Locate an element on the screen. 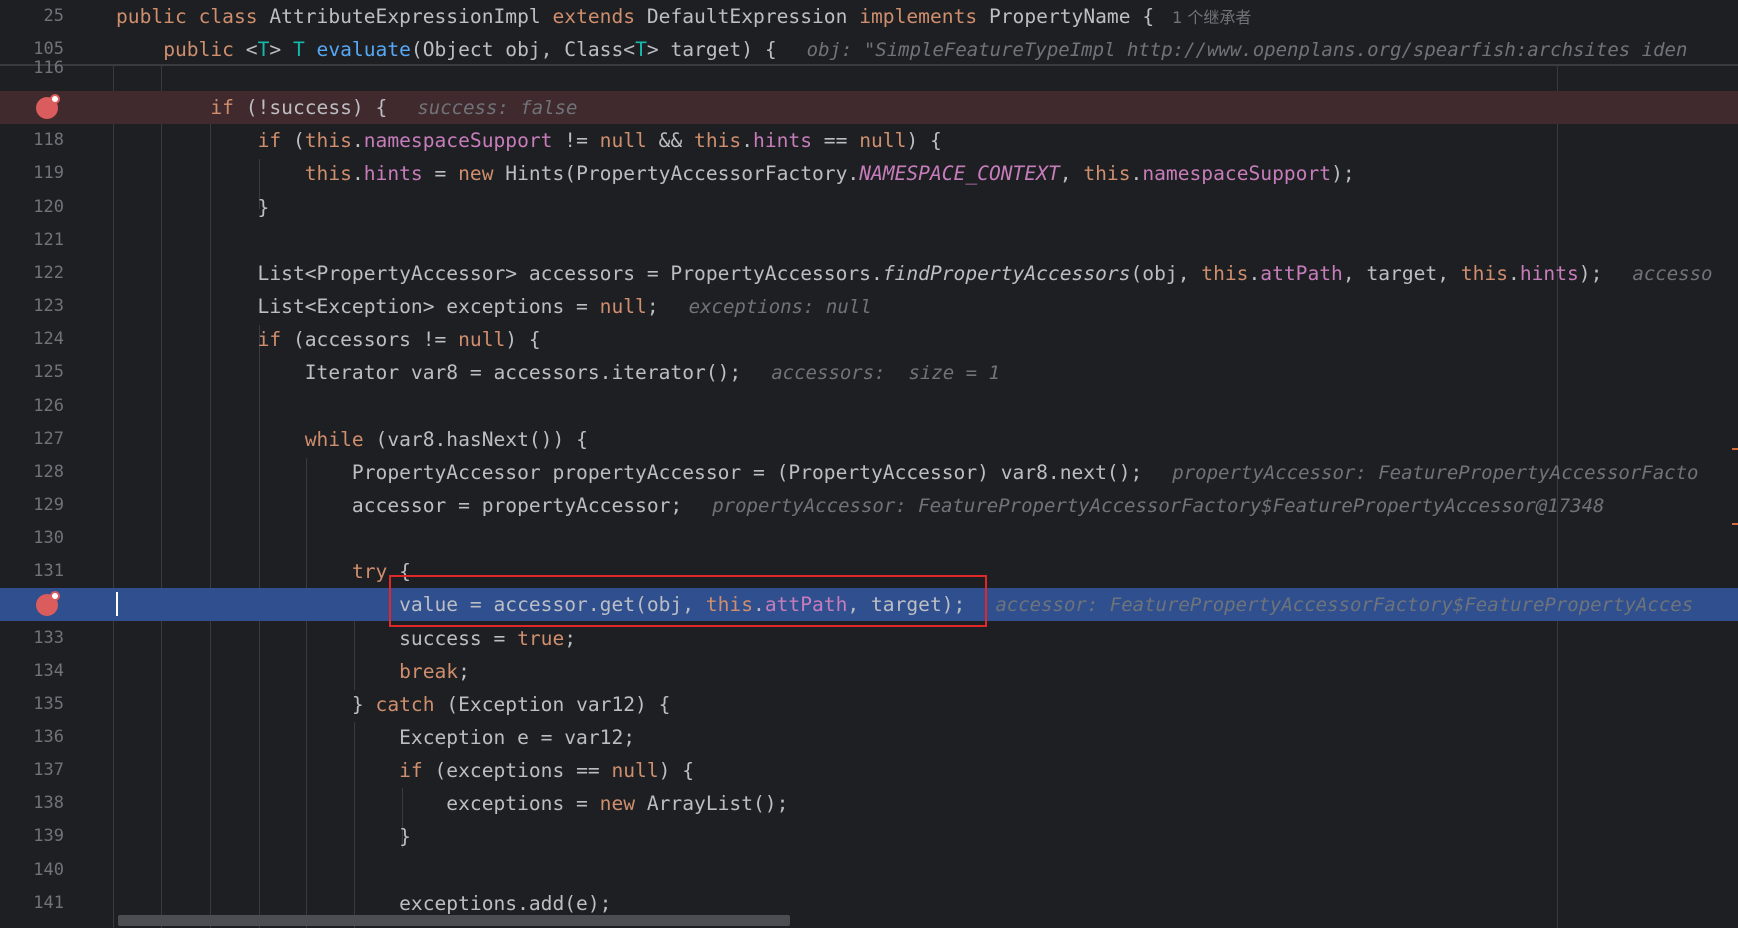 The height and width of the screenshot is (928, 1738). inline-debug-value-hint: accessors: size = 1 is located at coordinates (885, 373).